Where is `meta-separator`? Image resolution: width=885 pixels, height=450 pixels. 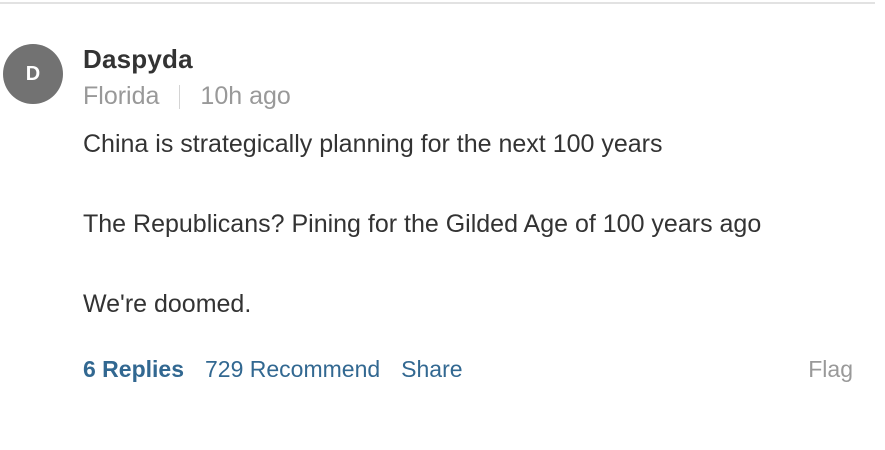 meta-separator is located at coordinates (180, 96).